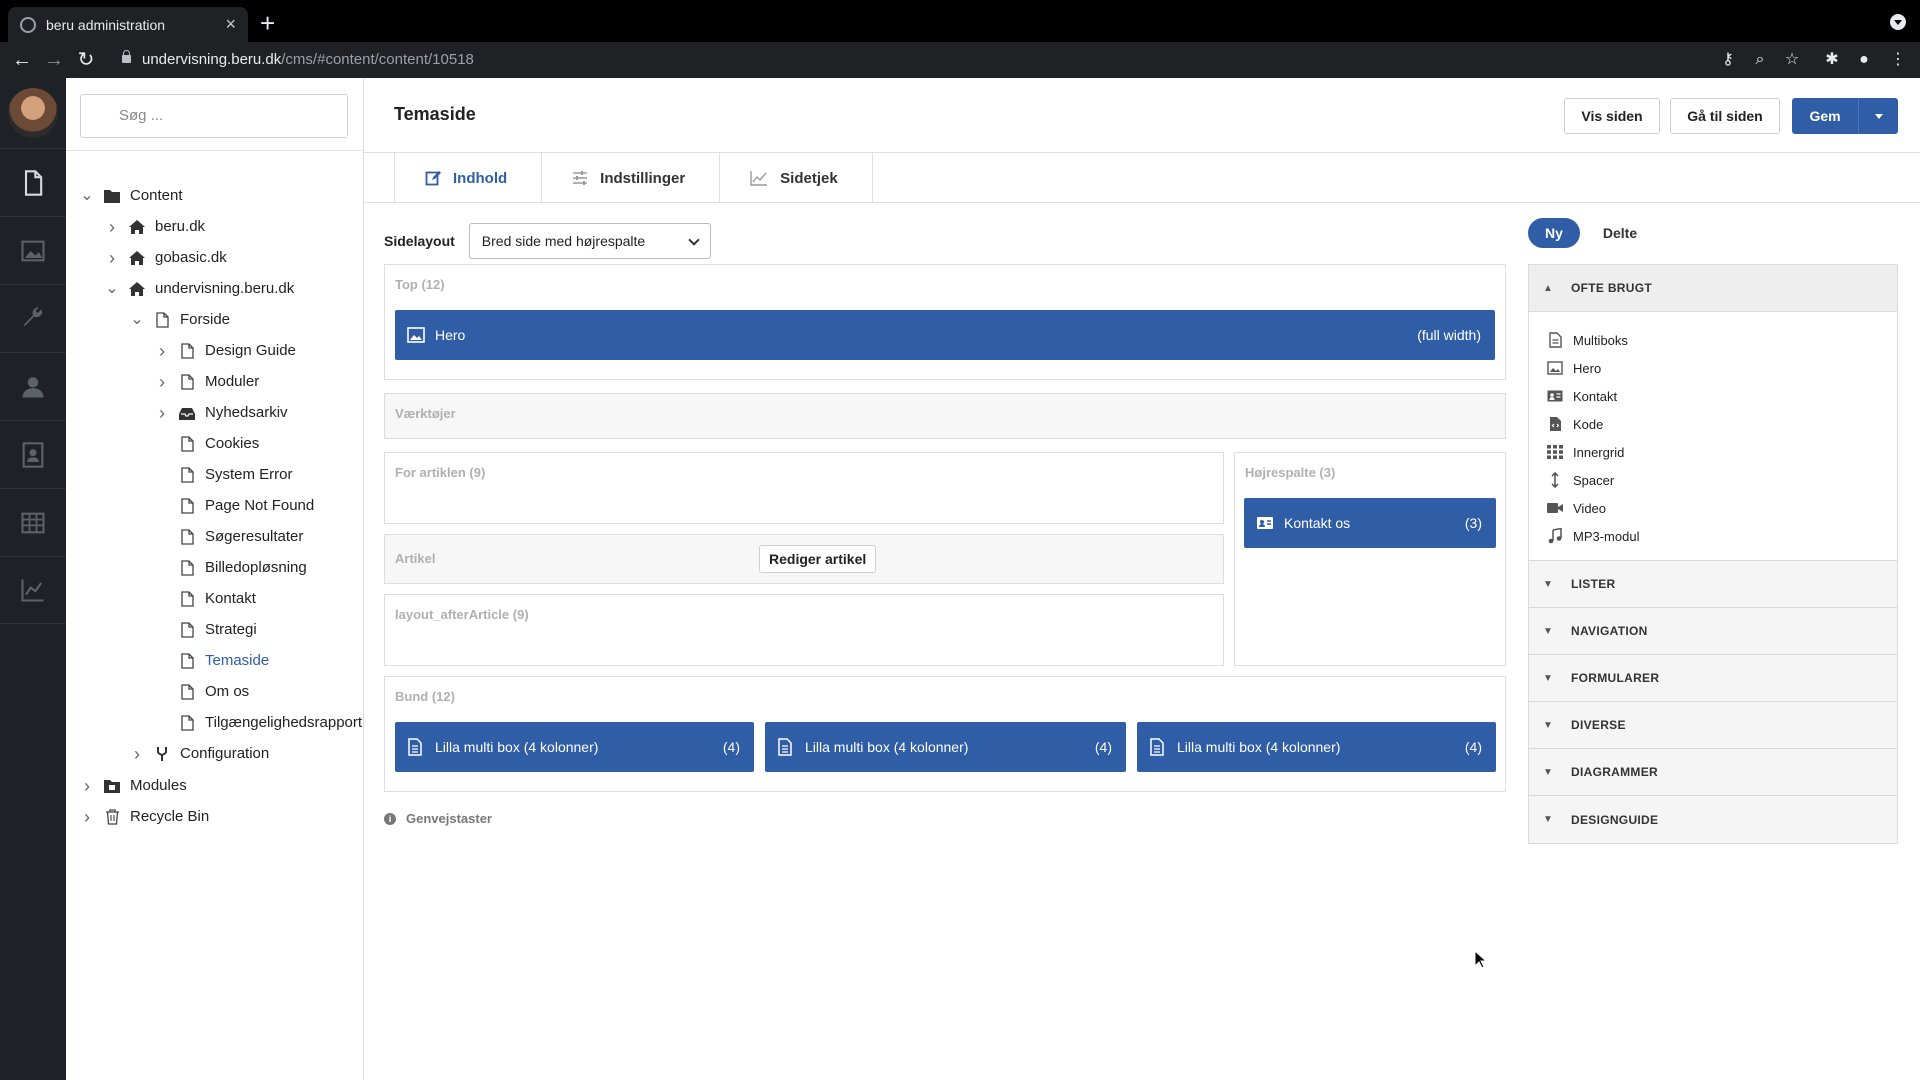  I want to click on edit-icon, so click(433, 178).